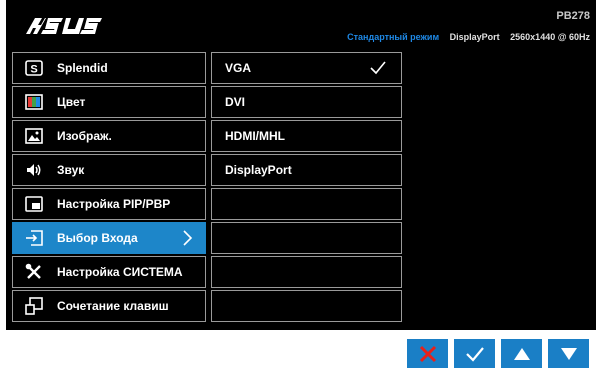 The width and height of the screenshot is (596, 368). I want to click on down-button, so click(568, 353).